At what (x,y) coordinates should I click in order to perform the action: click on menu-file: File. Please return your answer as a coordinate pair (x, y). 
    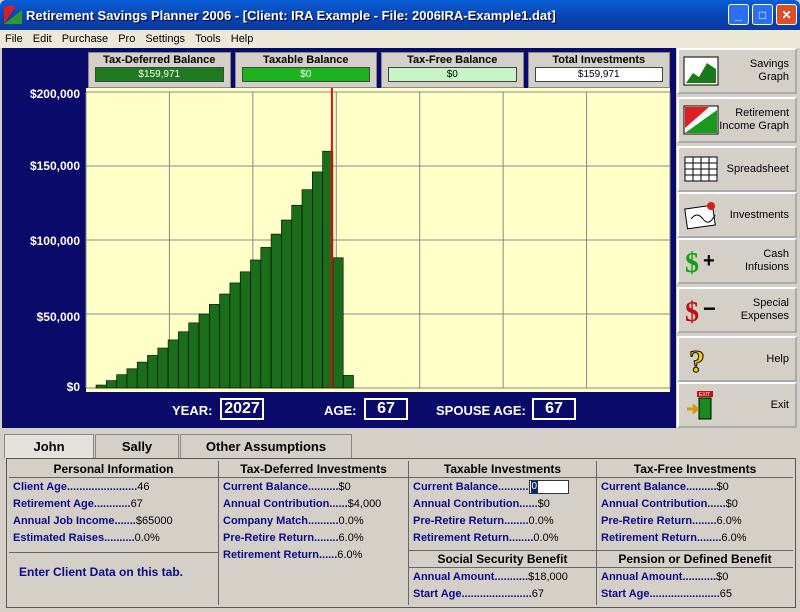
    Looking at the image, I should click on (14, 39).